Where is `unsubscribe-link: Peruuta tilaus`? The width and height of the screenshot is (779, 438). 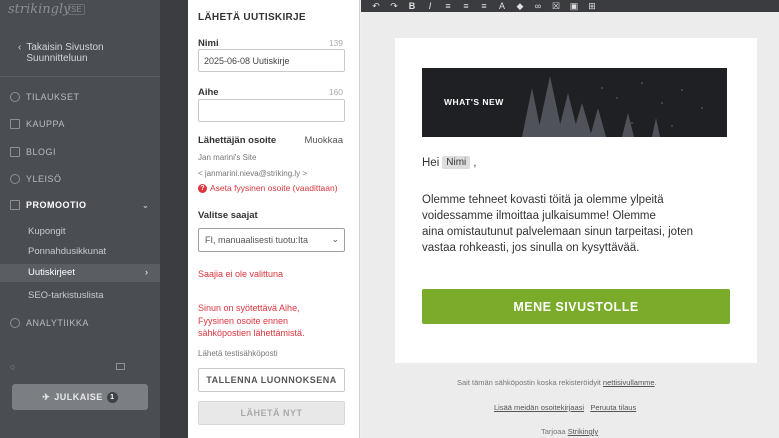
unsubscribe-link: Peruuta tilaus is located at coordinates (613, 407).